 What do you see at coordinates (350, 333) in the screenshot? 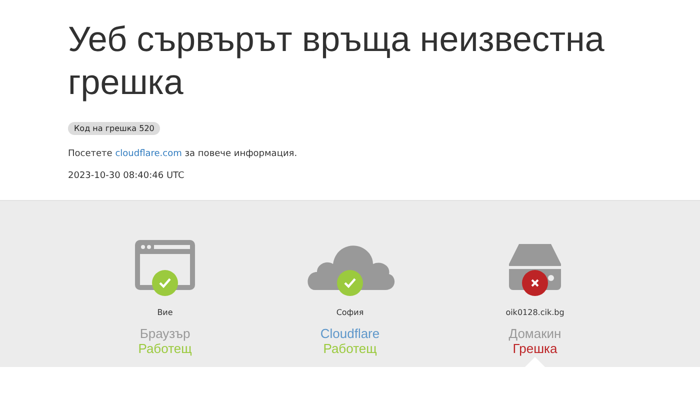
I see `node-name-link: Cloudflare` at bounding box center [350, 333].